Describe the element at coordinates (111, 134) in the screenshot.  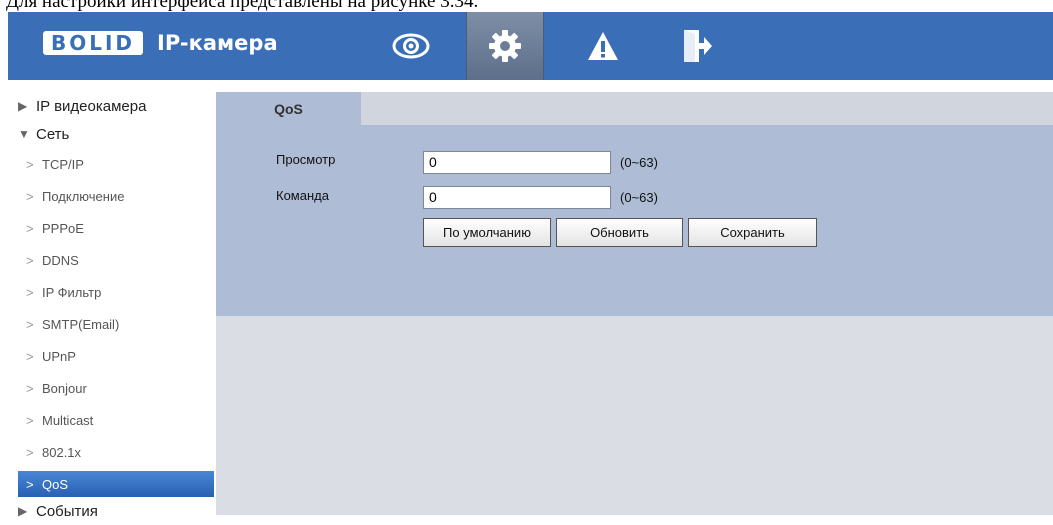
I see `sidebar-group-network: ▼ Сеть` at that location.